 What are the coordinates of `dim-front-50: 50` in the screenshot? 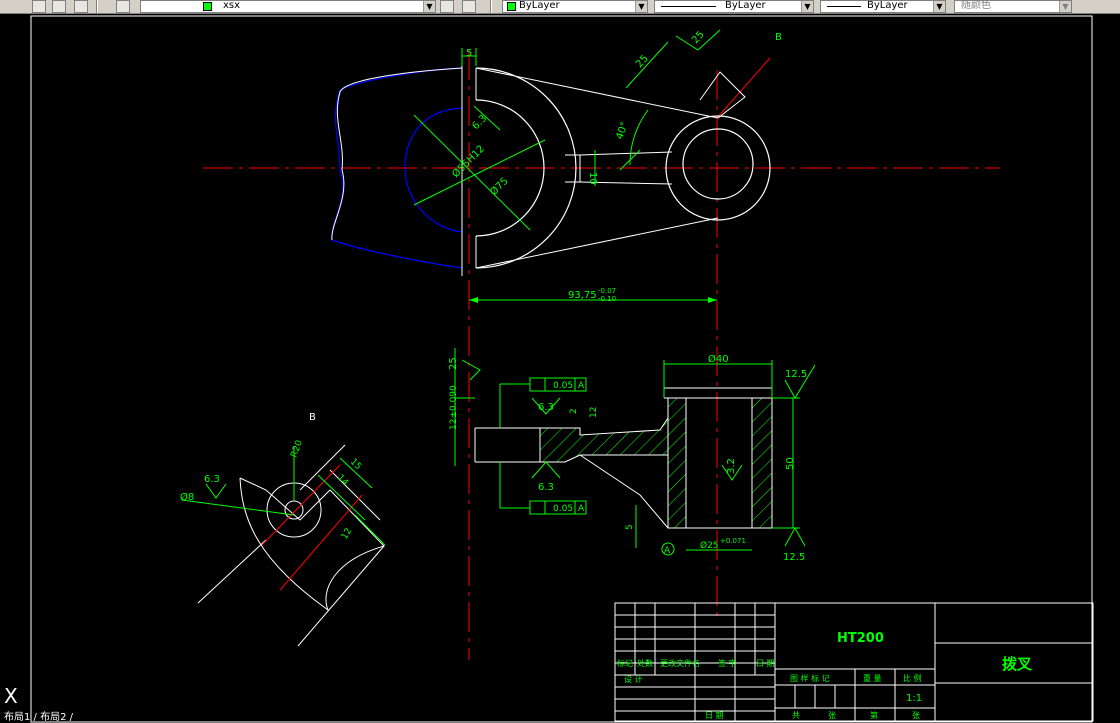 It's located at (790, 463).